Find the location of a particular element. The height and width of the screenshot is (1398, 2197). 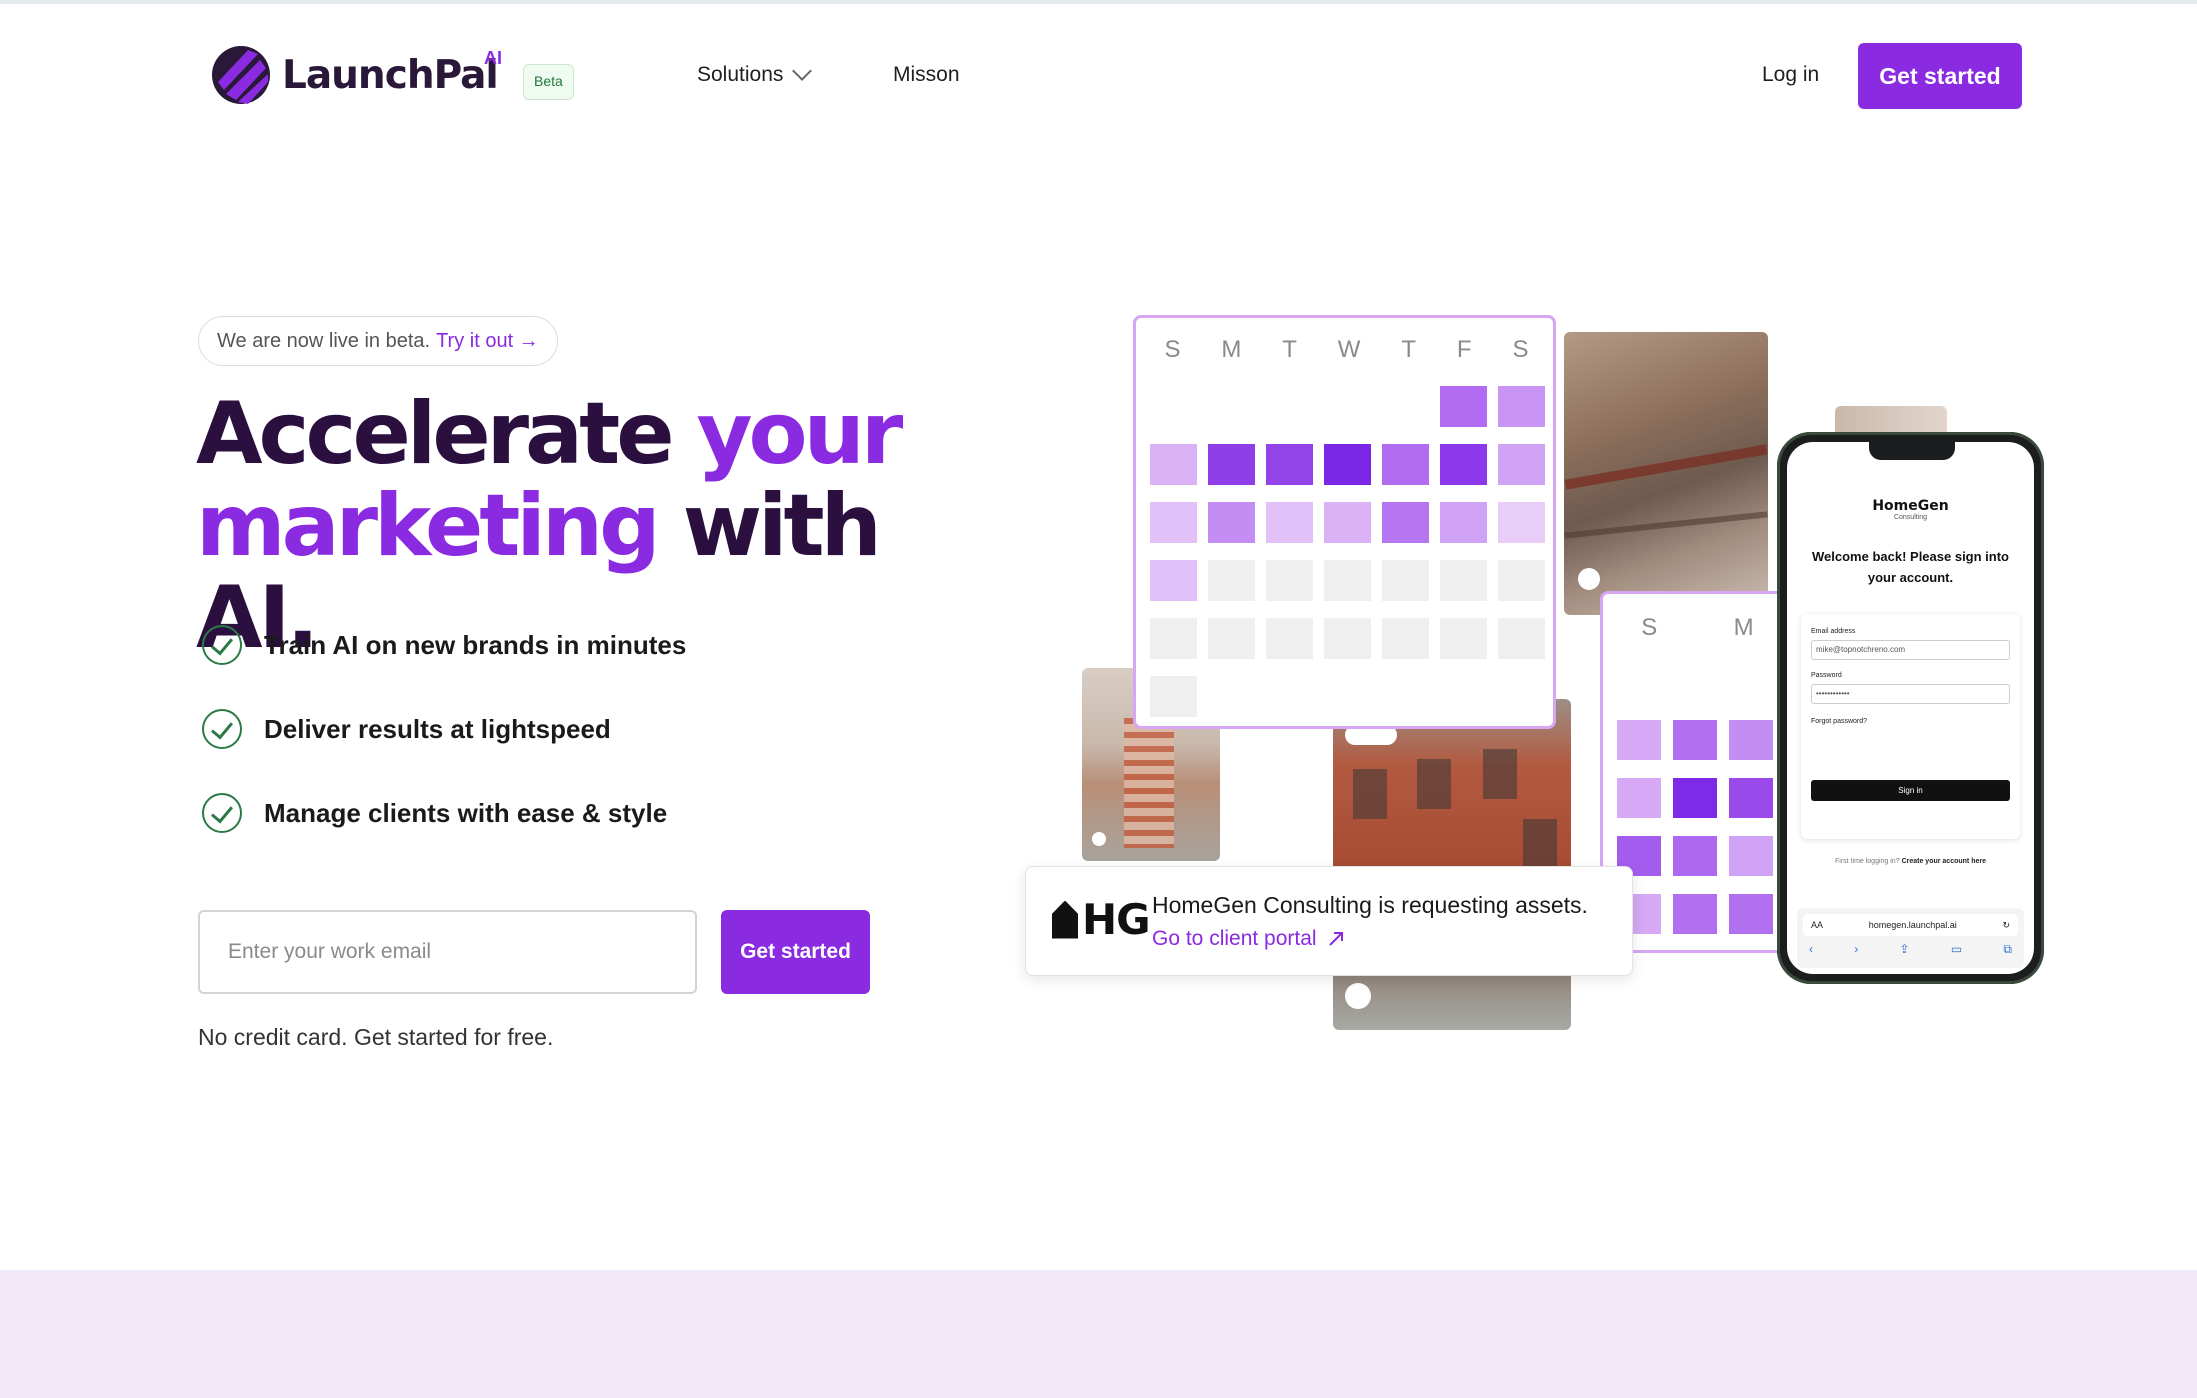

try-it-out-link: Try it out → is located at coordinates (487, 341).